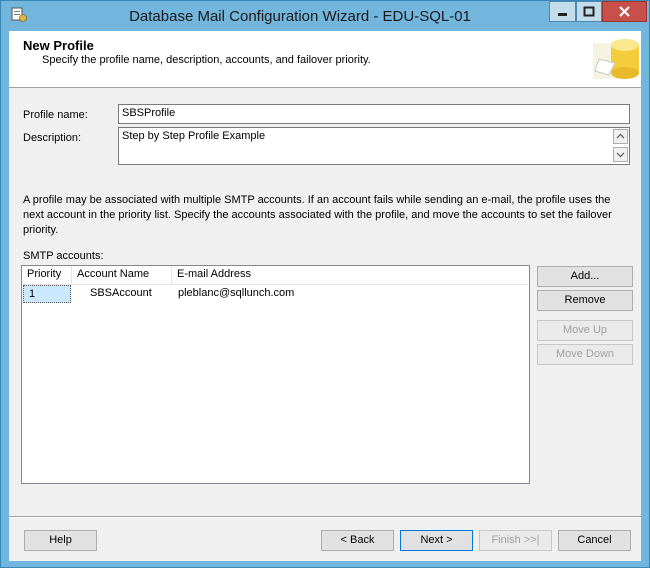 The height and width of the screenshot is (568, 650). I want to click on list-header: Priority Account Name E-mail Address, so click(275, 275).